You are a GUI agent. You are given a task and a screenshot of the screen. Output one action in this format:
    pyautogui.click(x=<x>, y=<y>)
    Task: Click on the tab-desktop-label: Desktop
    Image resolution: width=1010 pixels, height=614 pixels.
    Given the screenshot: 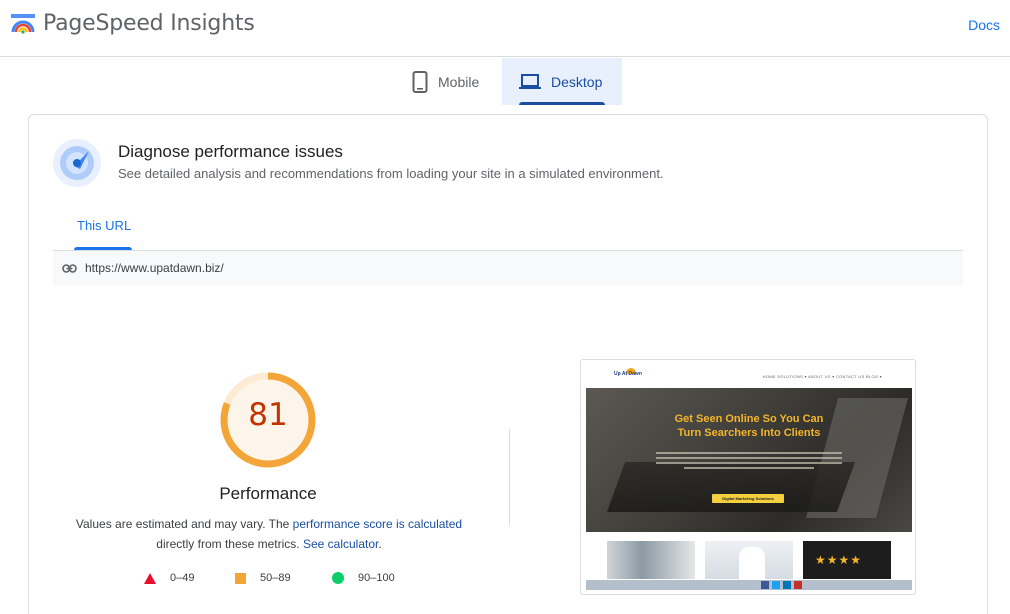 What is the action you would take?
    pyautogui.click(x=577, y=81)
    